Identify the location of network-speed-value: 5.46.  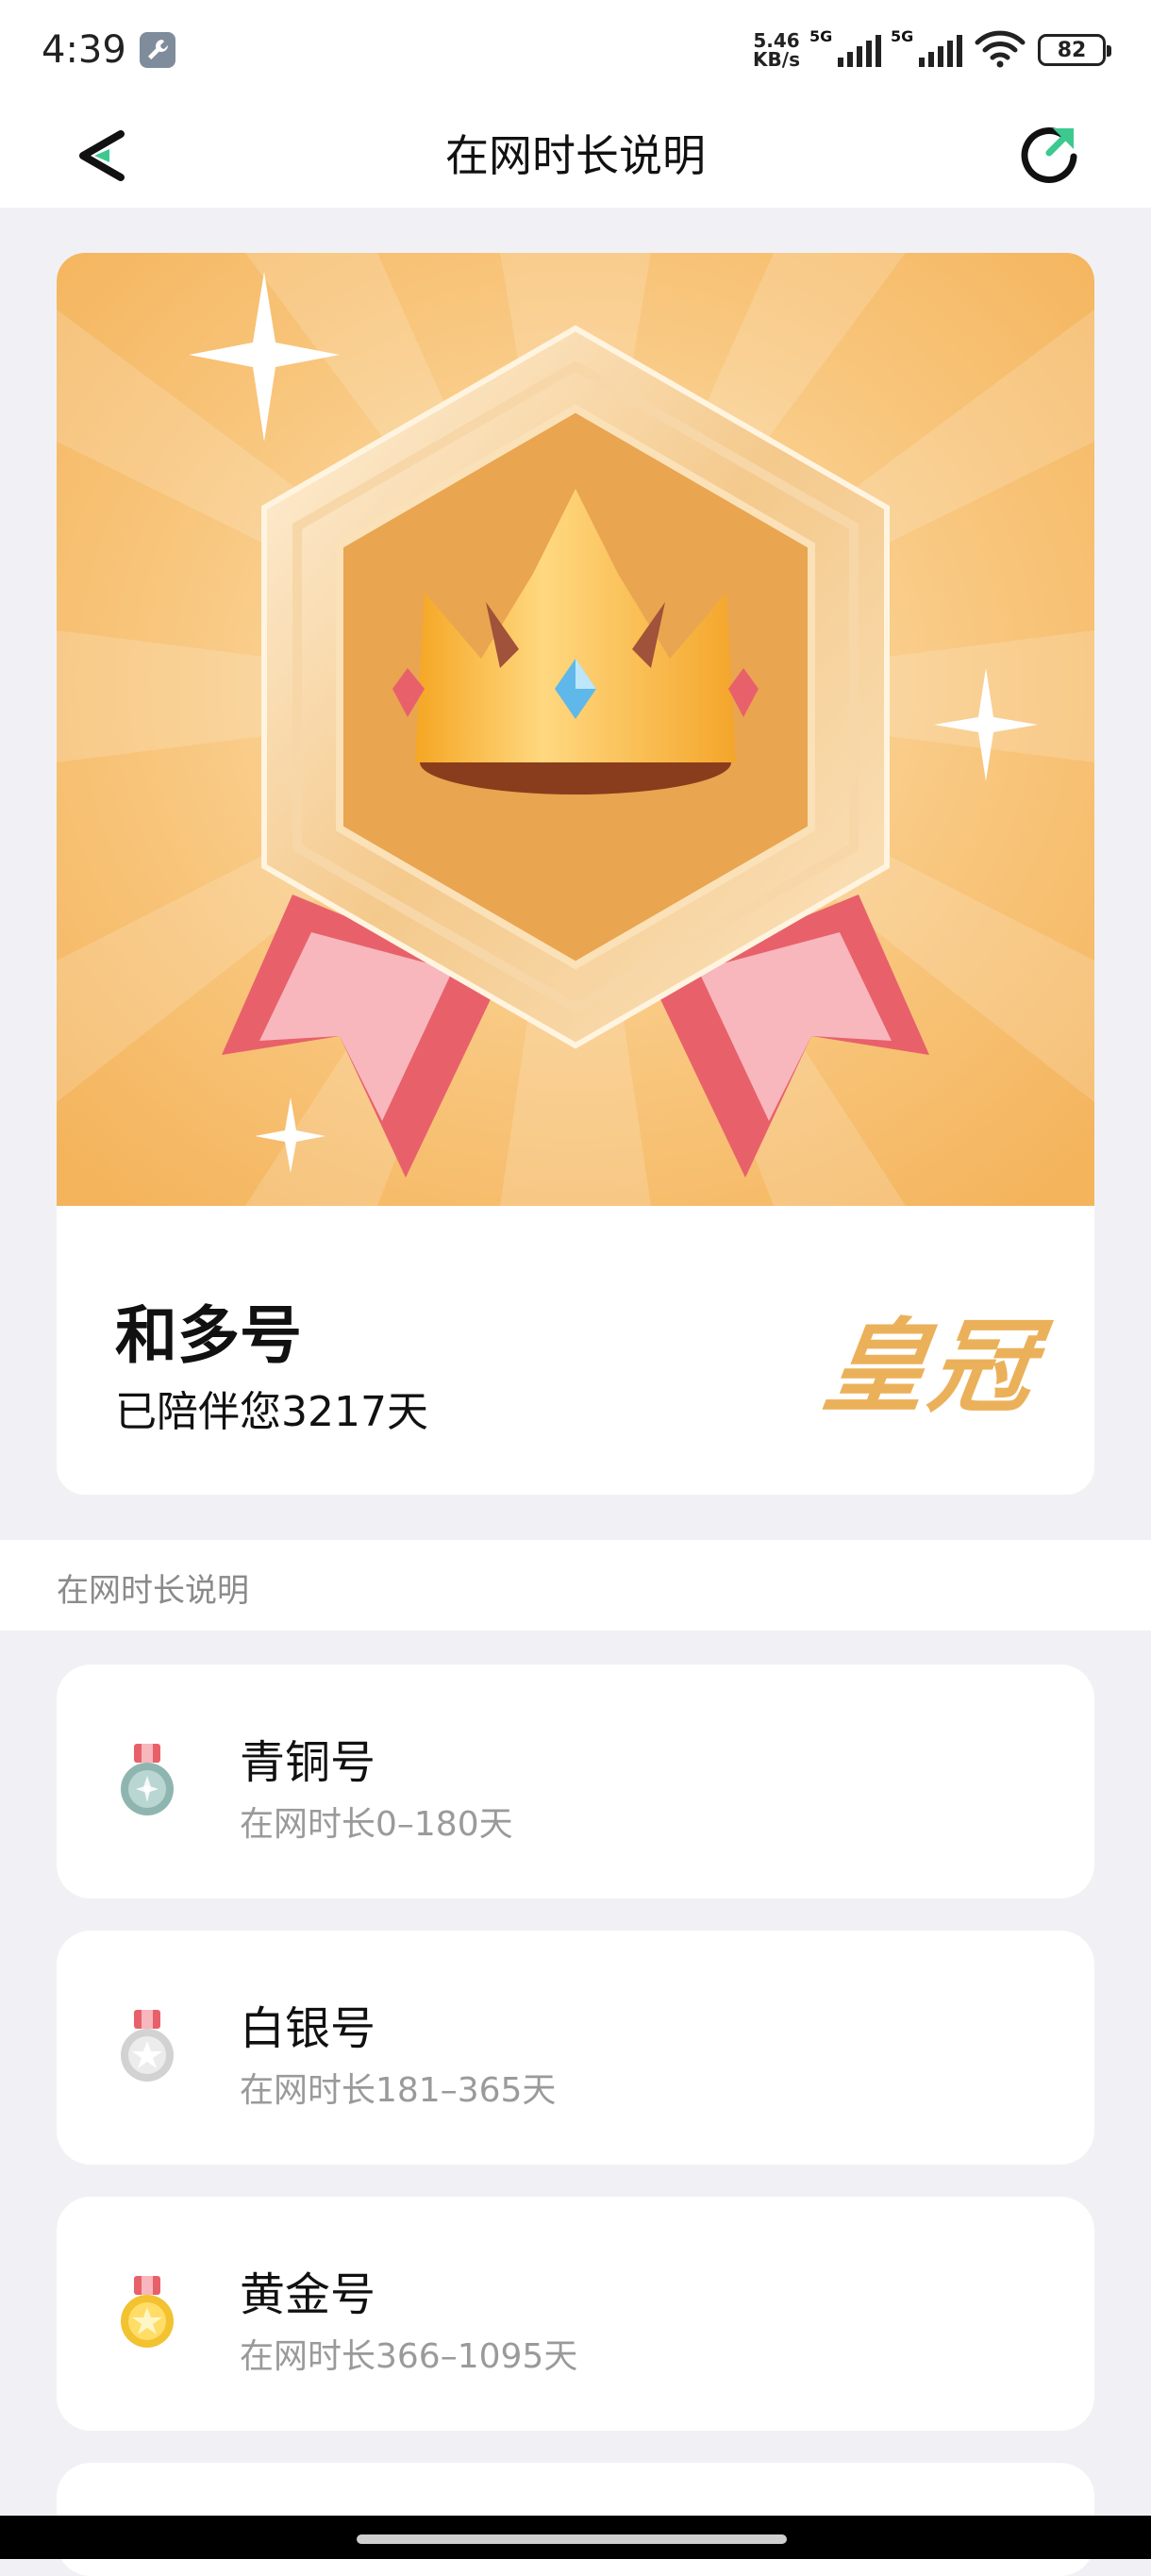
(776, 40).